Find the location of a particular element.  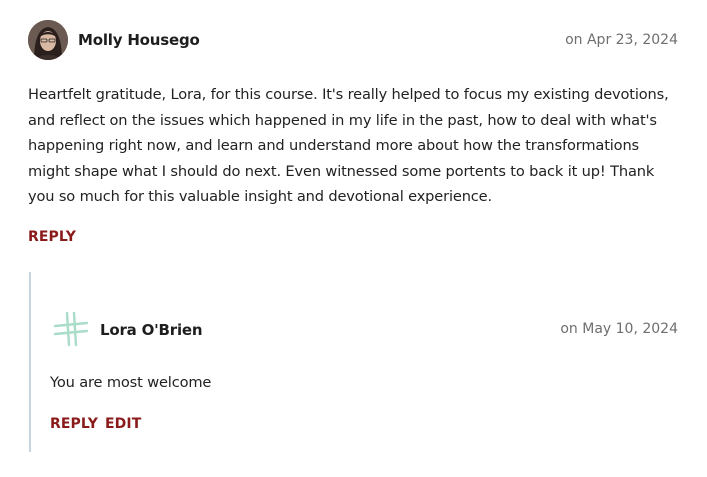

avatar is located at coordinates (48, 40).